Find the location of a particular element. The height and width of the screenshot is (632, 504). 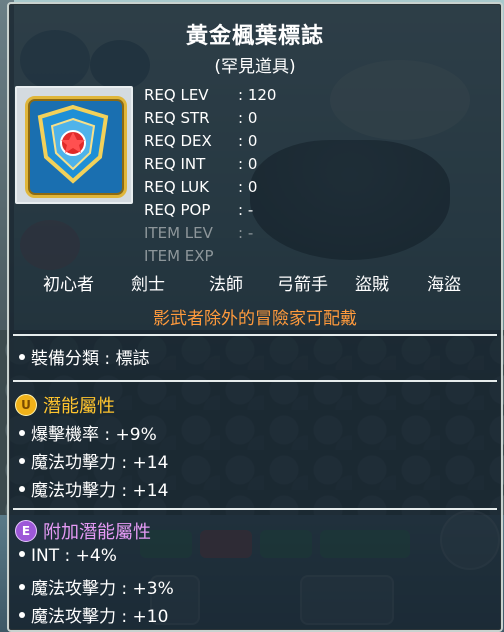

epic-grade-icon: E is located at coordinates (26, 531).